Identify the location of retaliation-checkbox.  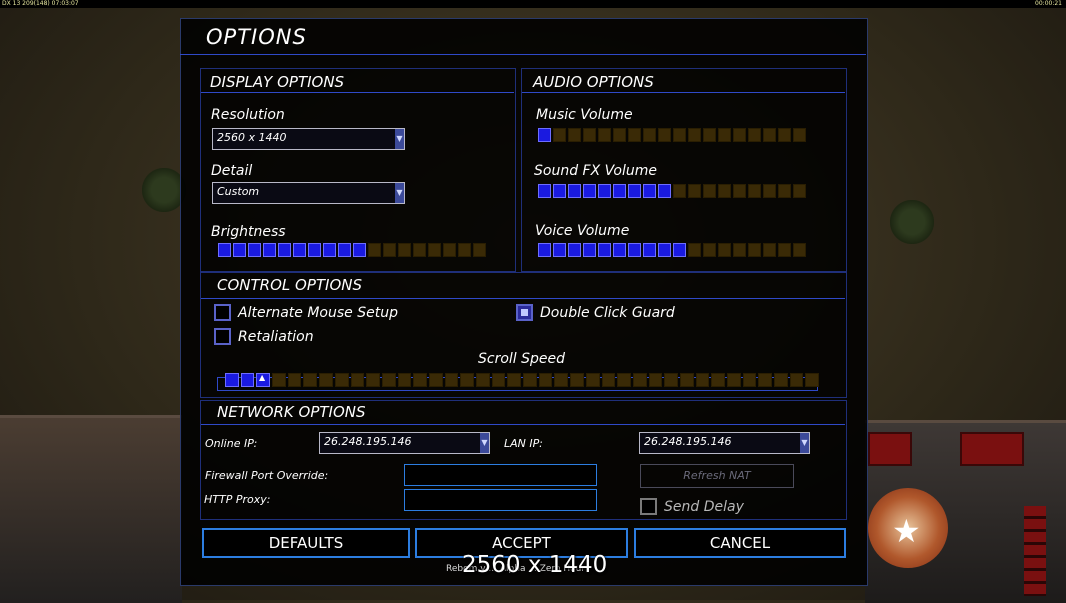
(222, 336).